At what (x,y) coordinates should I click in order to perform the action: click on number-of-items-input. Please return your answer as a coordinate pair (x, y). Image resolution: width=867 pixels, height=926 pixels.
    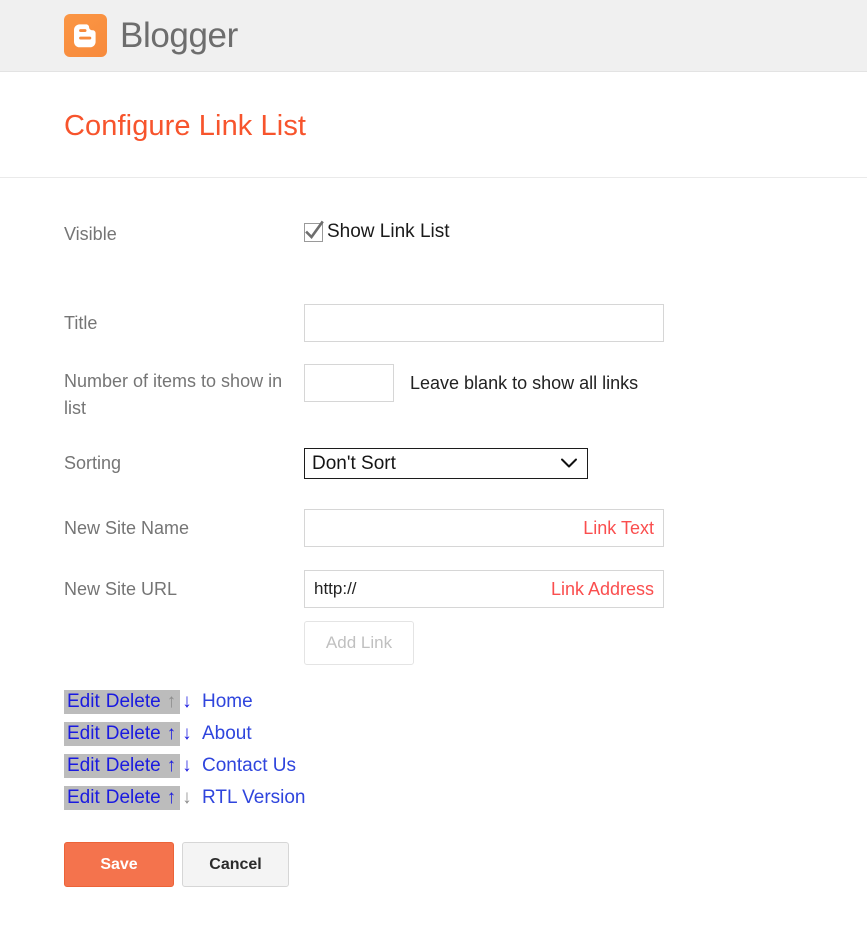
    Looking at the image, I should click on (349, 383).